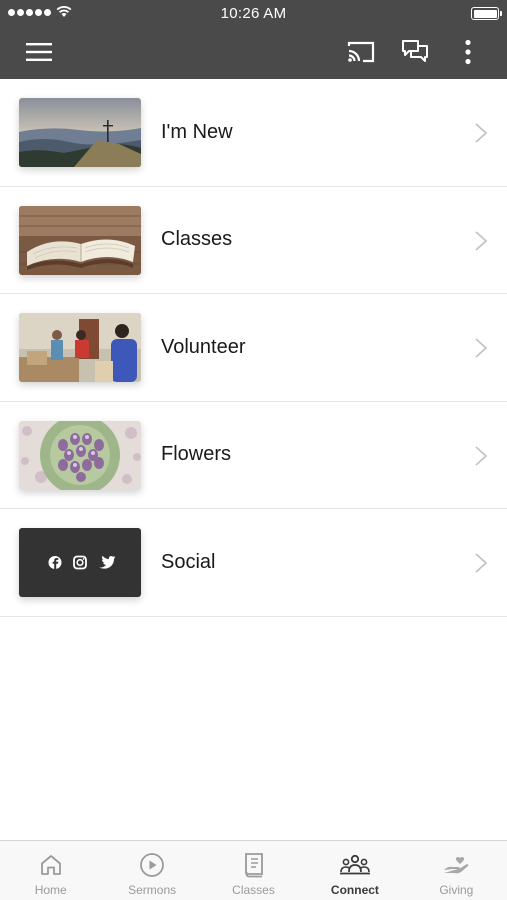  Describe the element at coordinates (80, 347) in the screenshot. I see `volunteers-photo` at that location.